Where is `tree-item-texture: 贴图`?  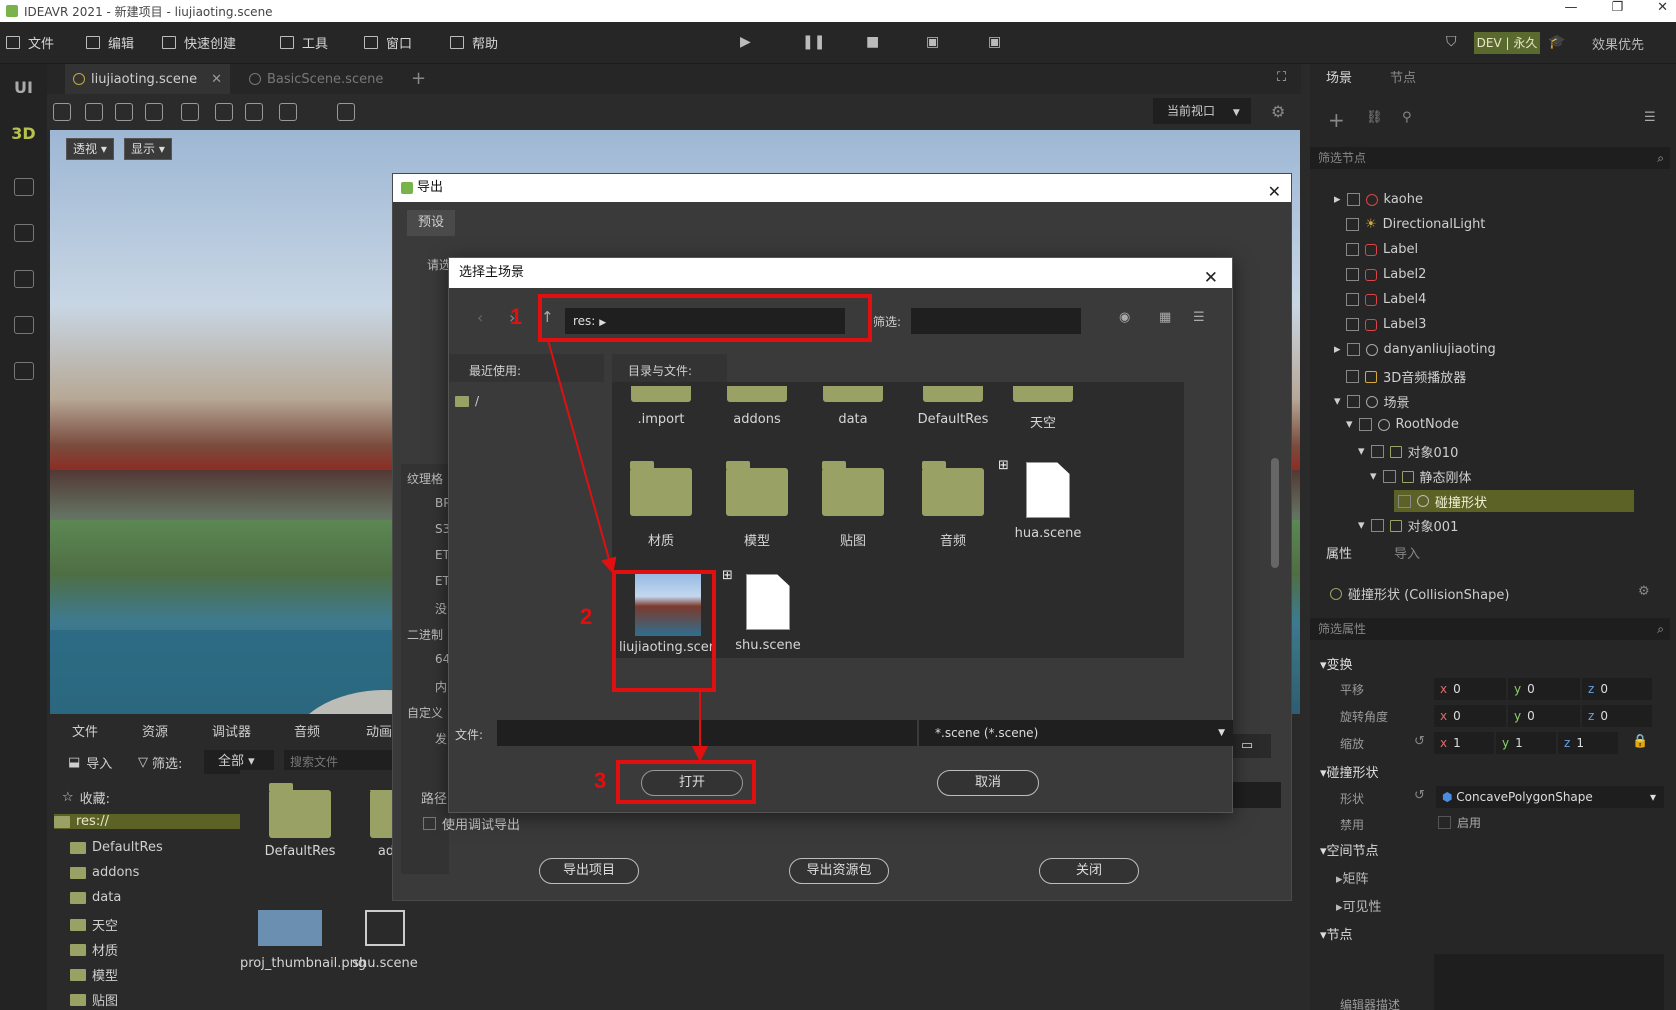
tree-item-texture: 贴图 is located at coordinates (94, 999).